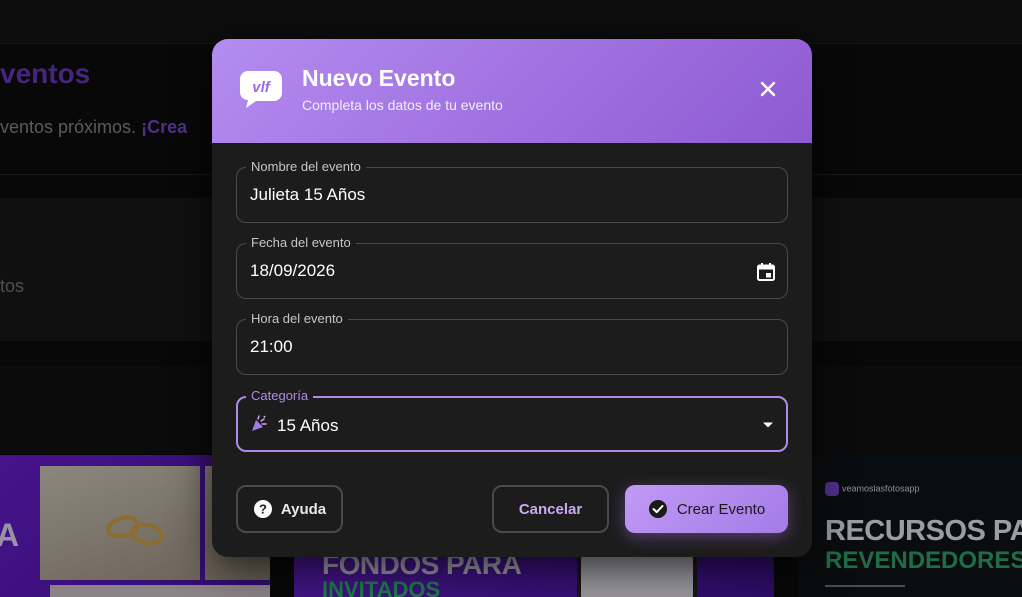 This screenshot has width=1022, height=597. Describe the element at coordinates (512, 191) in the screenshot. I see `event-name-field: Nombre del evento Julieta 15 Años` at that location.